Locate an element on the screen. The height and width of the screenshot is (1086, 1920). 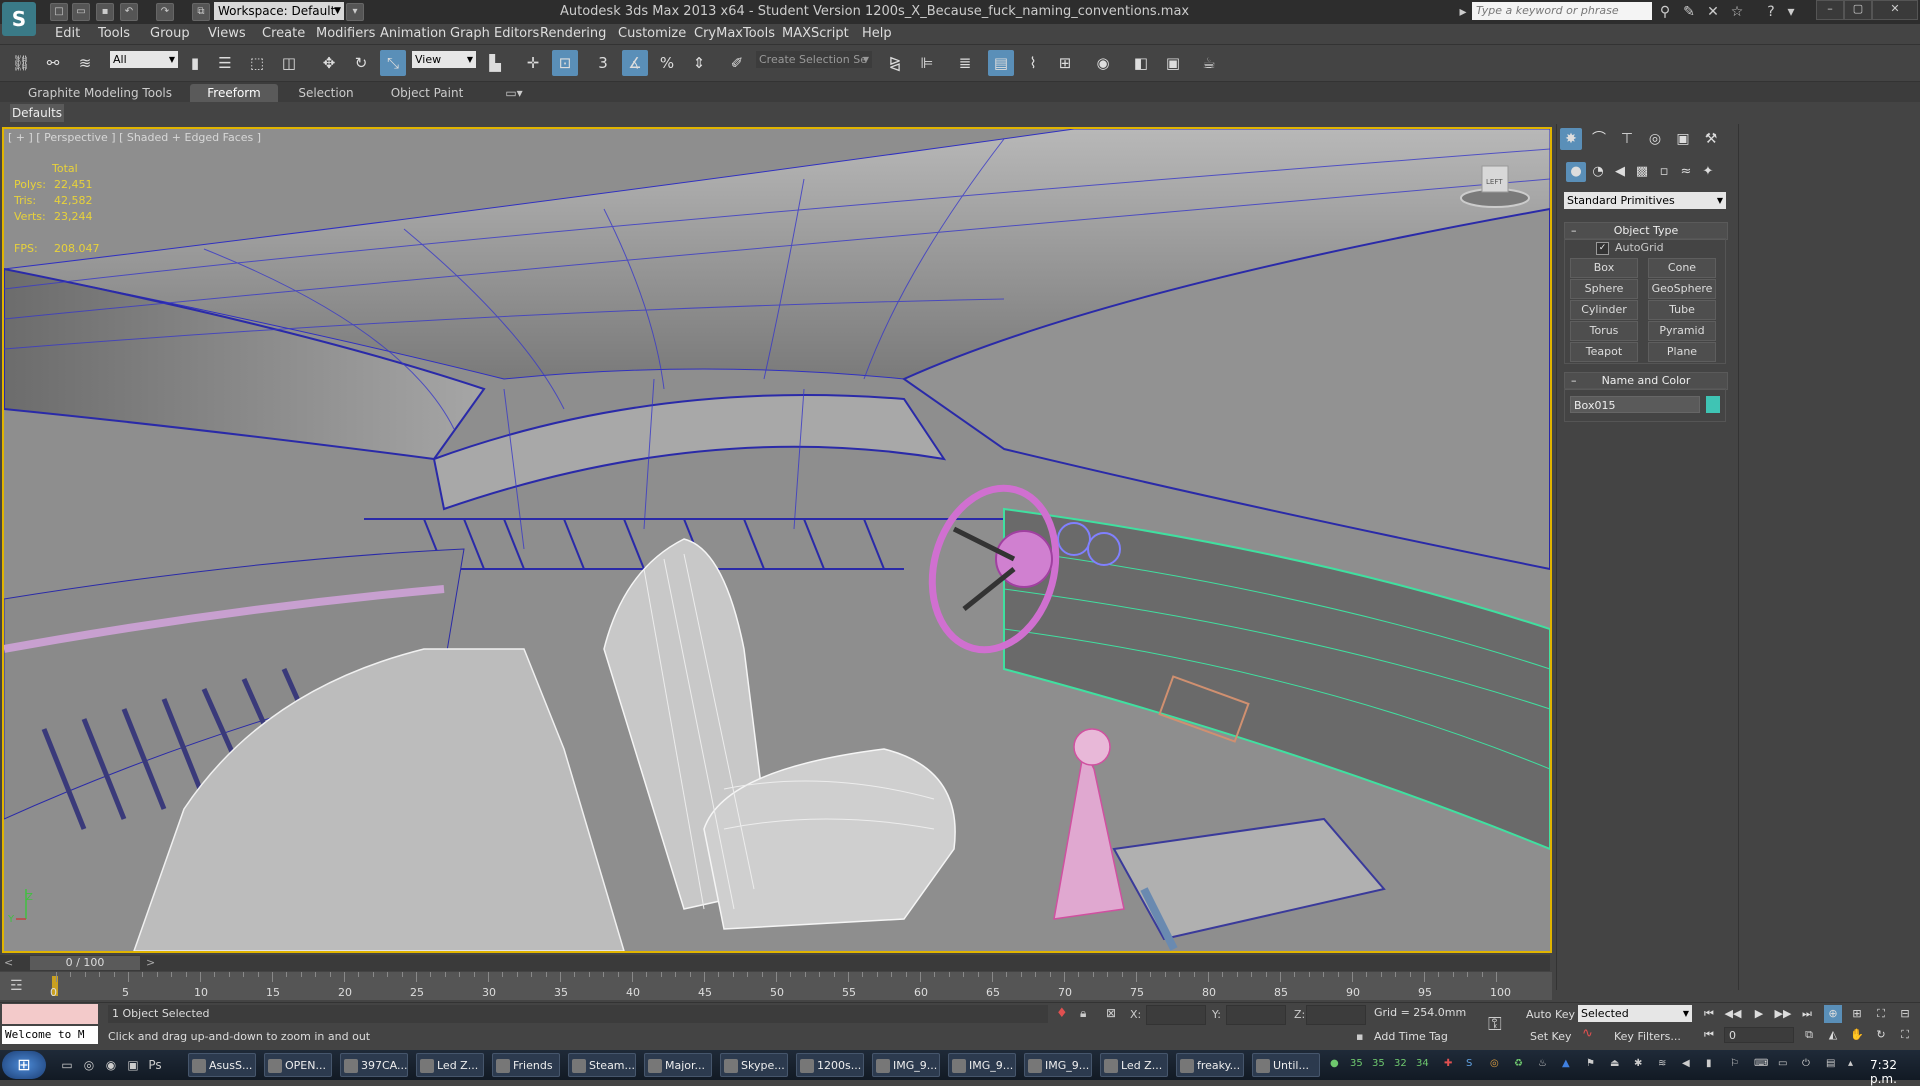
steam-tray-icon: ♨ is located at coordinates (1542, 1063).